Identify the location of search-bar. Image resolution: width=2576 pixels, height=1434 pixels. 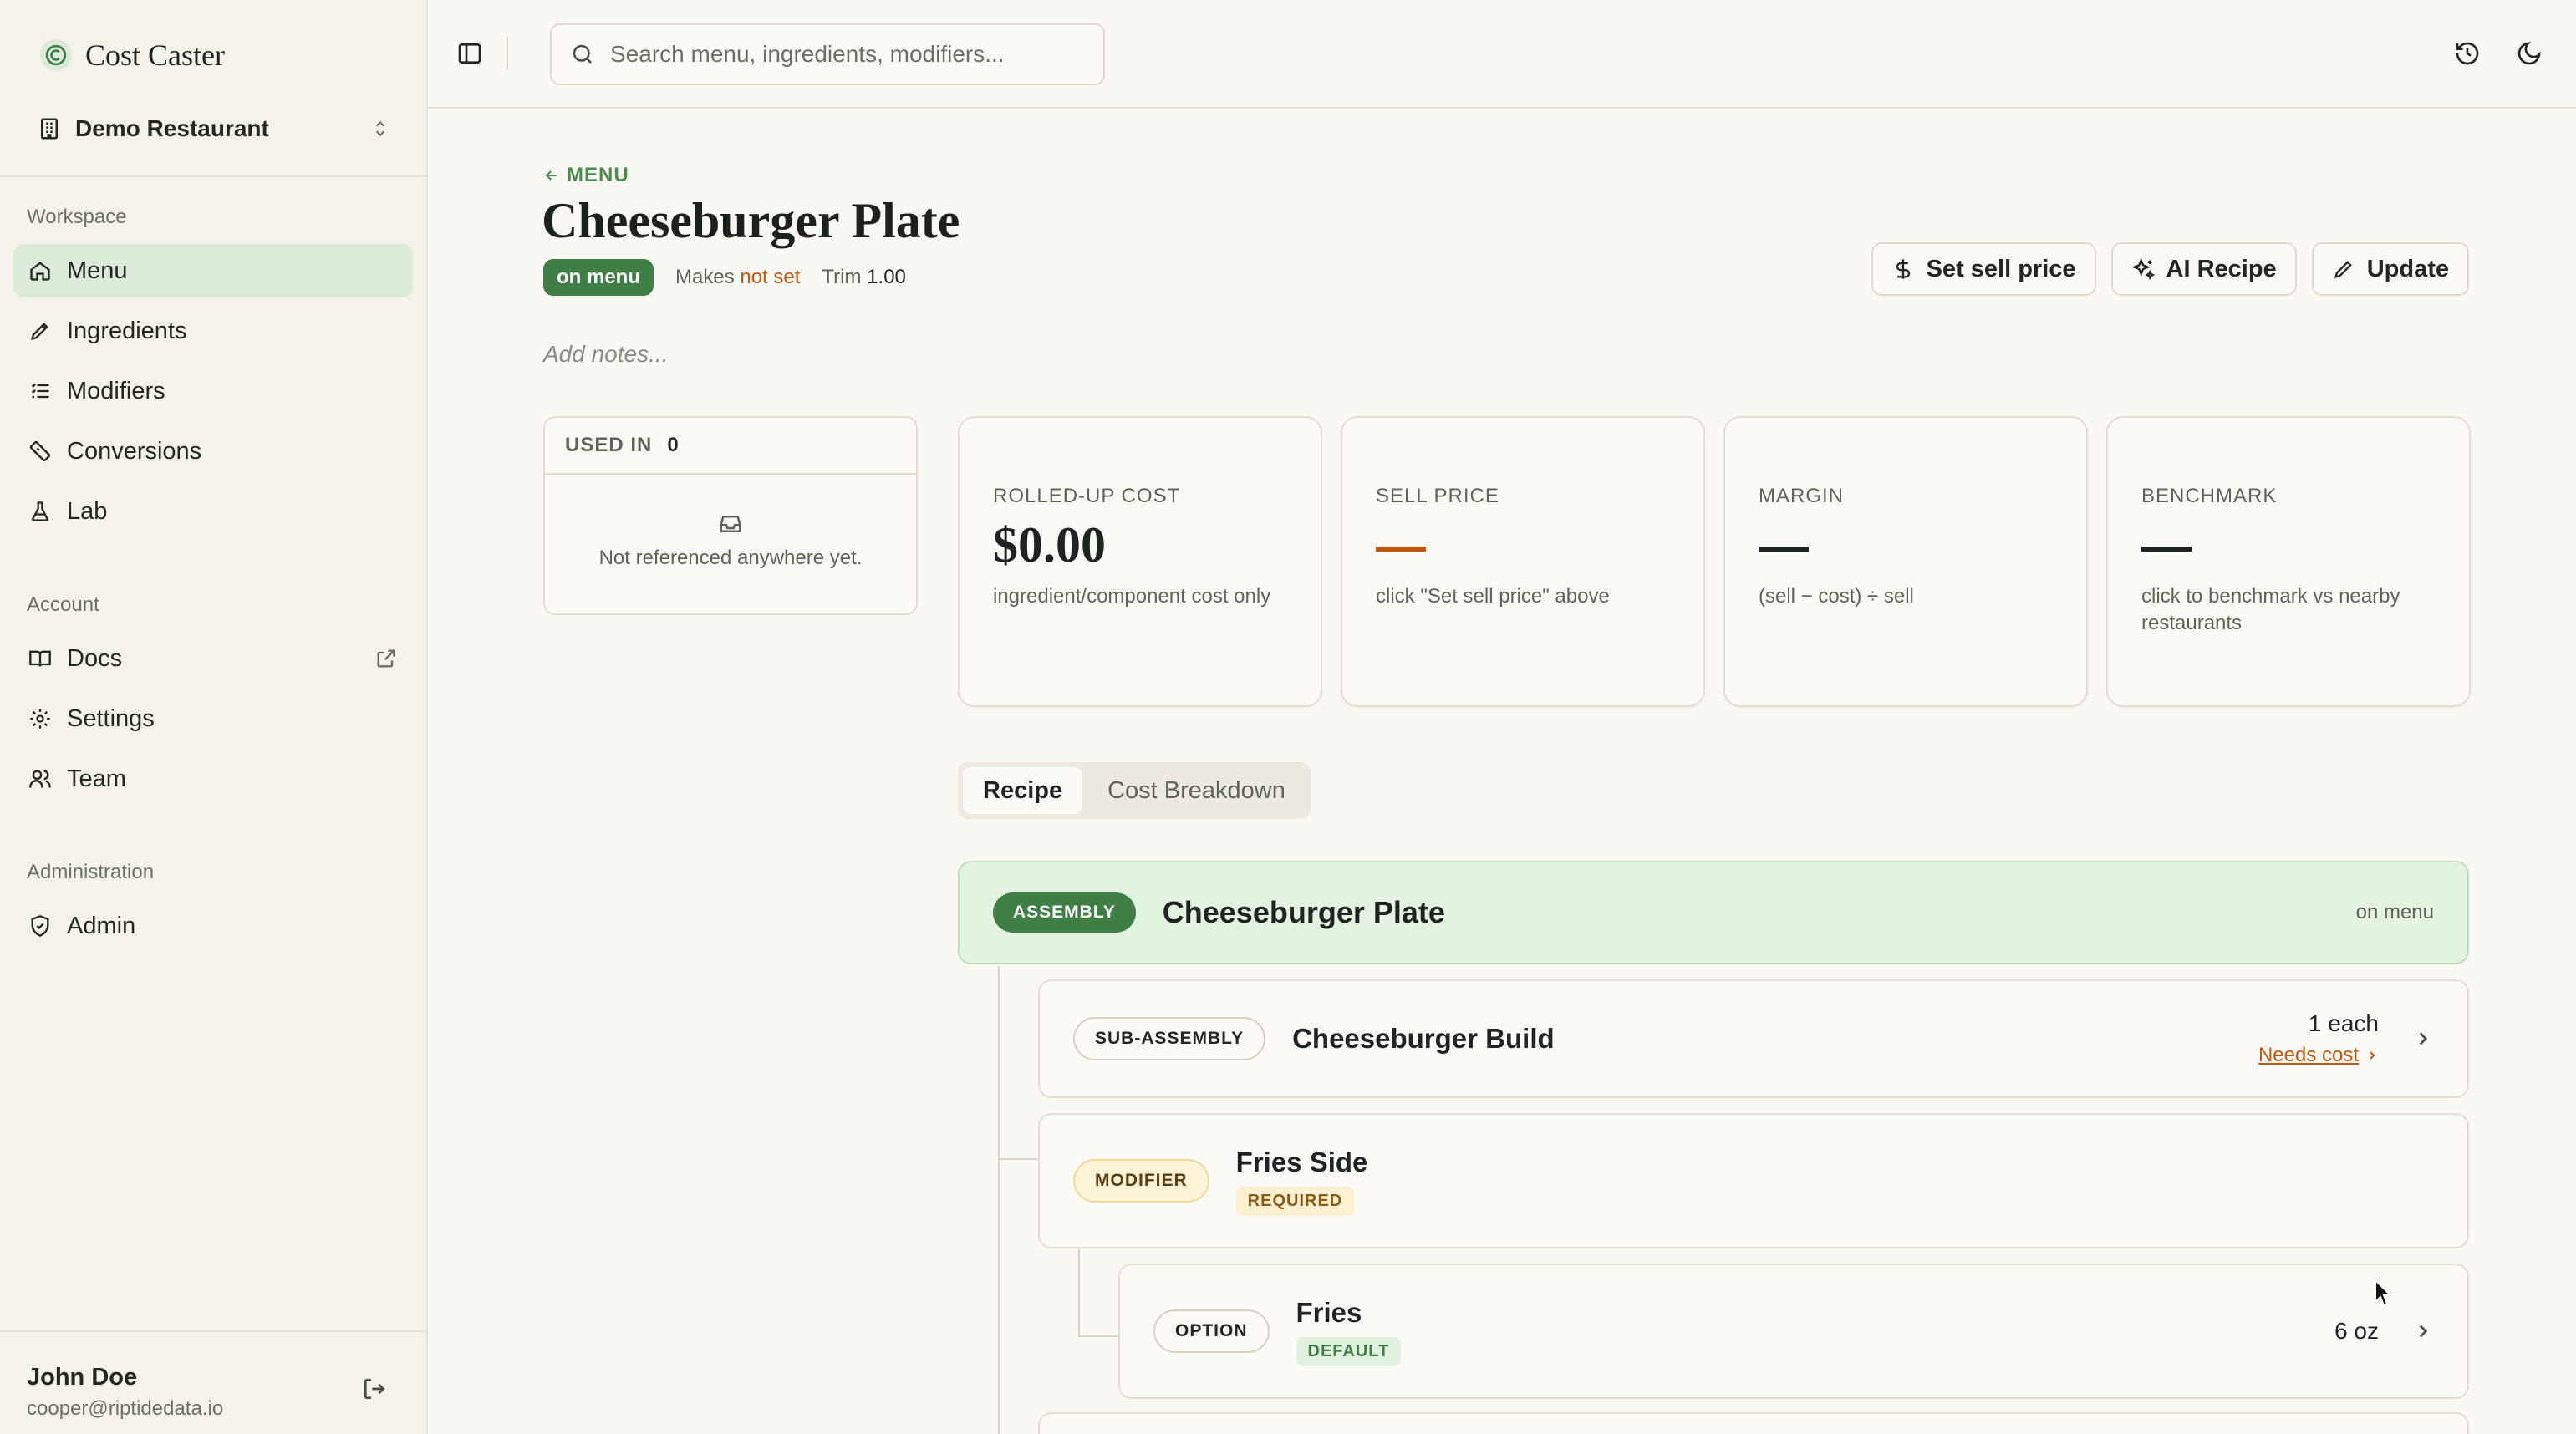
(827, 54).